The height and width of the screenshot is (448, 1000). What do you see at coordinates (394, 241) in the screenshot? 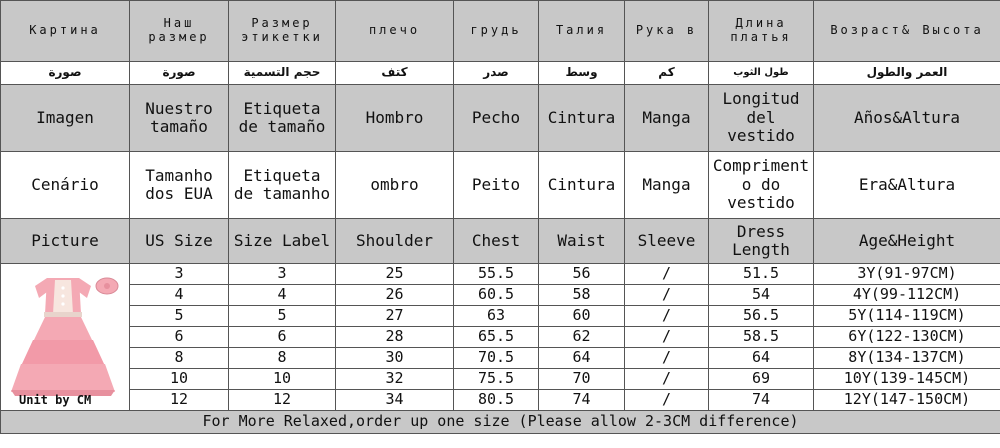
I see `header-cell: Shoulder` at bounding box center [394, 241].